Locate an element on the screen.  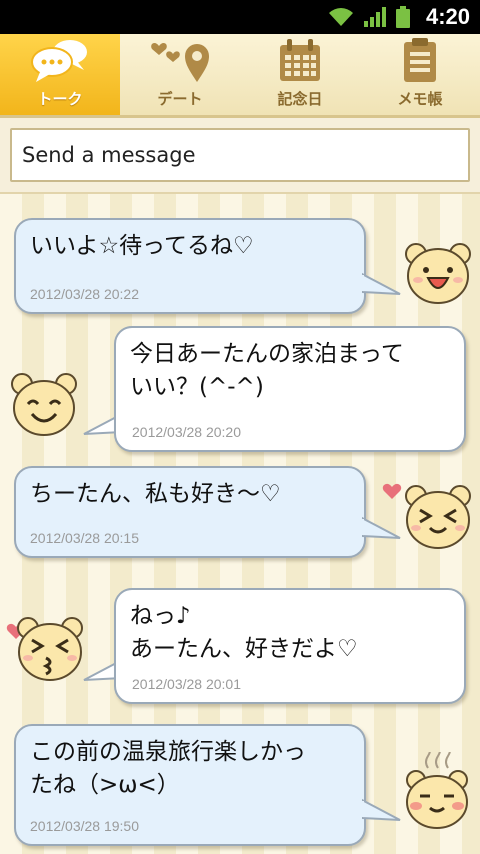
compose-area is located at coordinates (240, 156).